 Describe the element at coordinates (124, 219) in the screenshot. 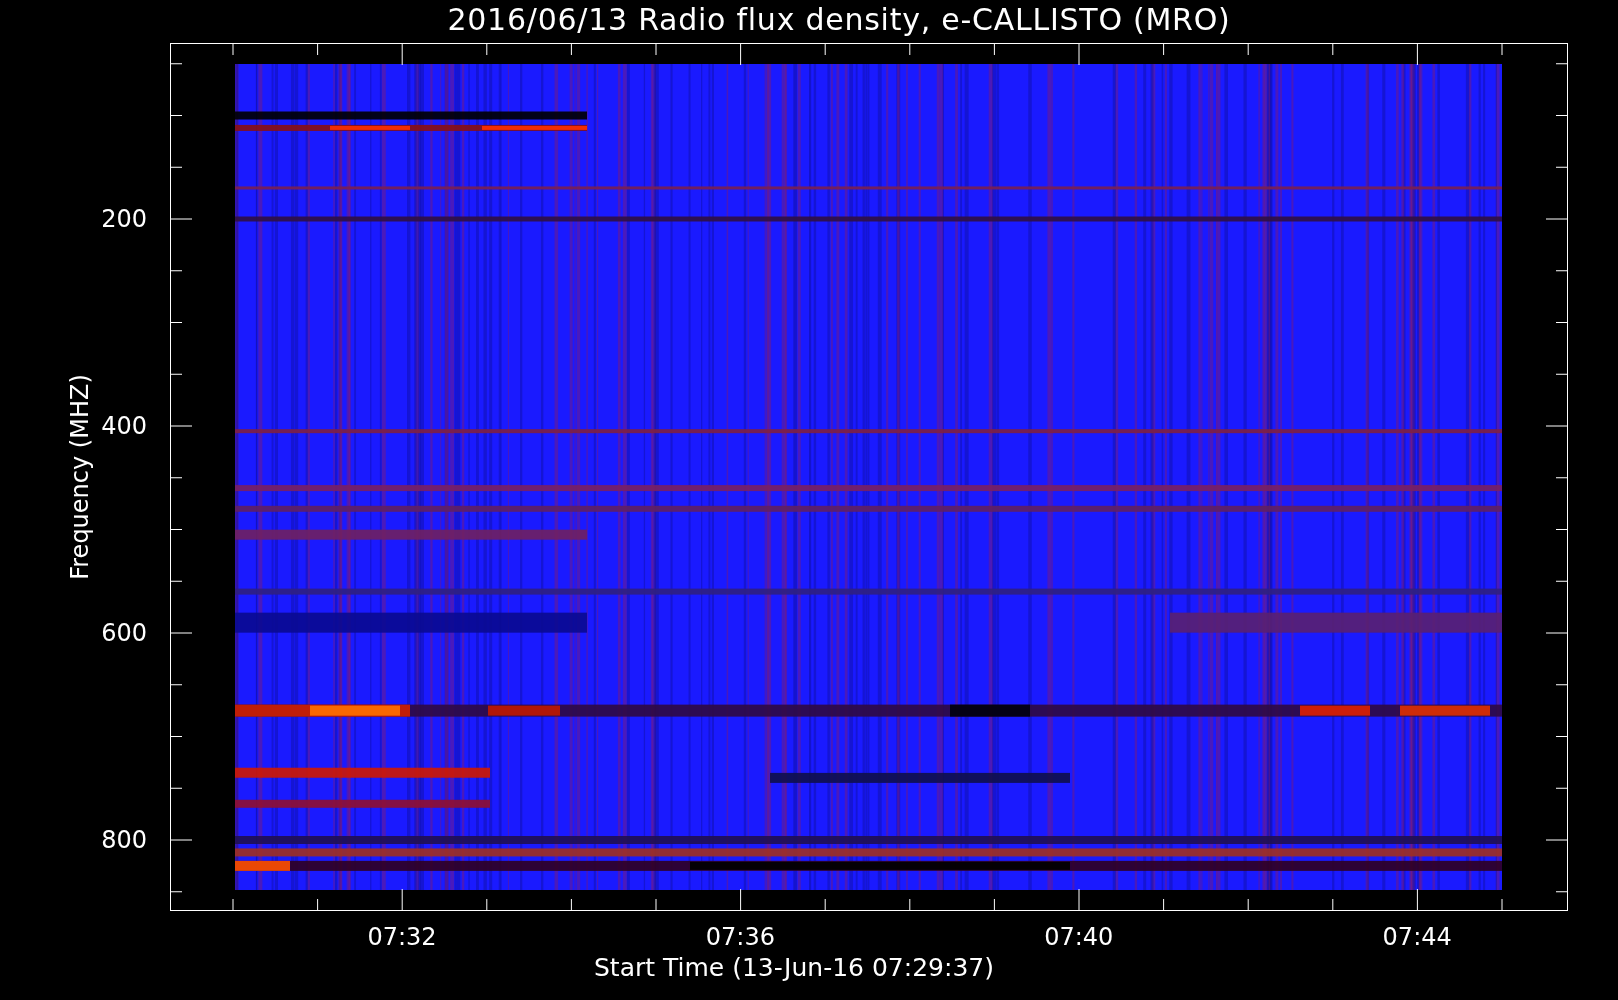

I see `y-tick-label: 200` at that location.